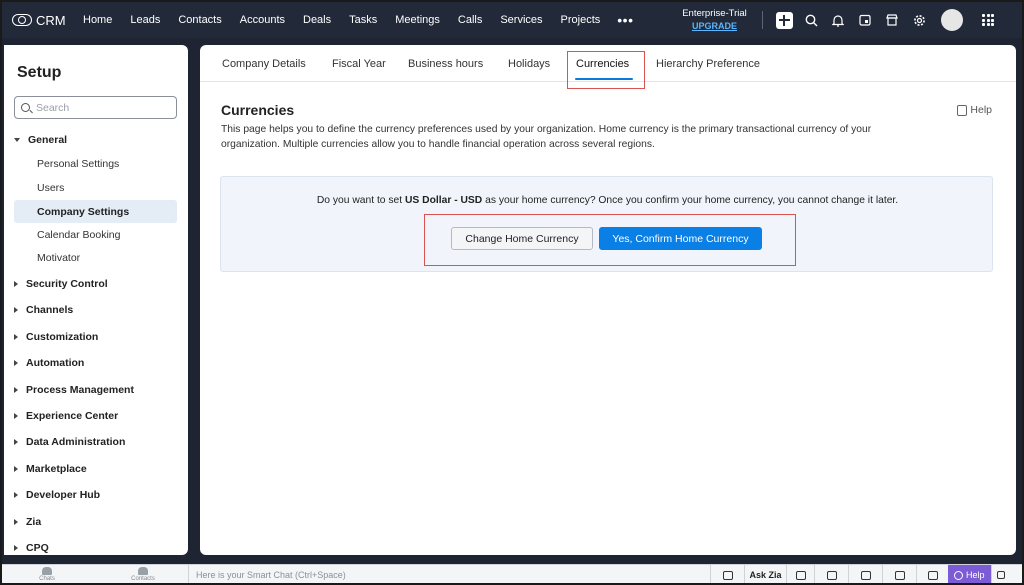  Describe the element at coordinates (522, 238) in the screenshot. I see `change-home-currency-button: Change Home Currency` at that location.